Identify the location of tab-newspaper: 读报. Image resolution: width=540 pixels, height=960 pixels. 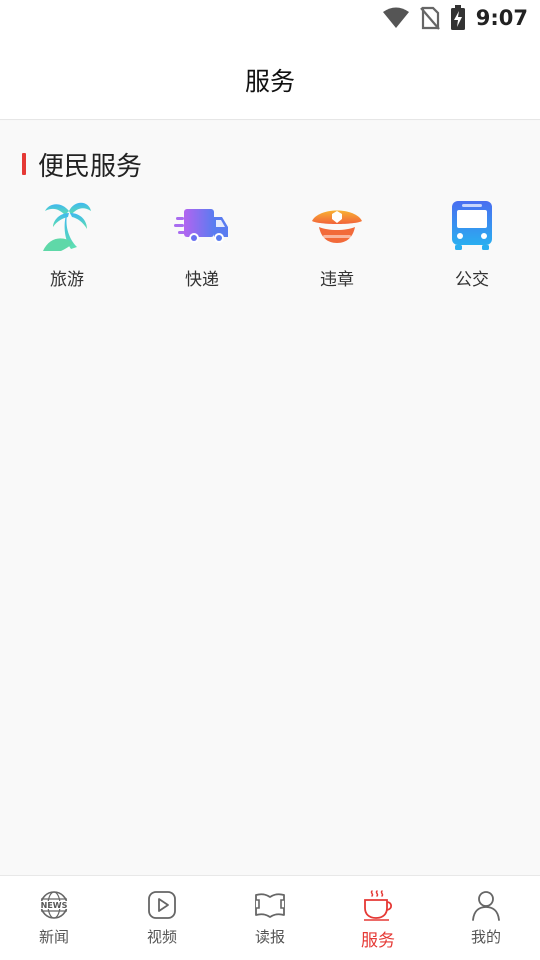
(270, 918).